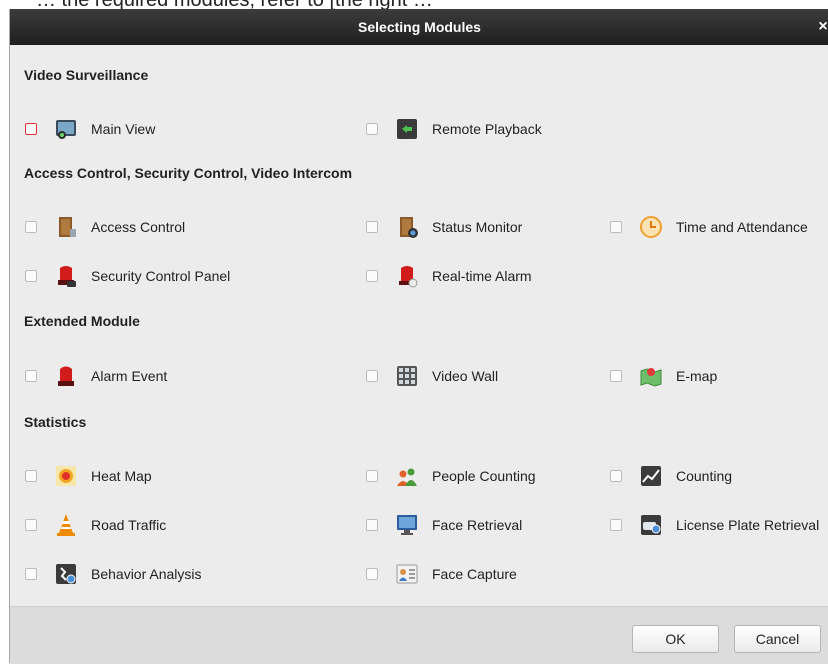  What do you see at coordinates (409, 227) in the screenshot?
I see `status-monitor-icon` at bounding box center [409, 227].